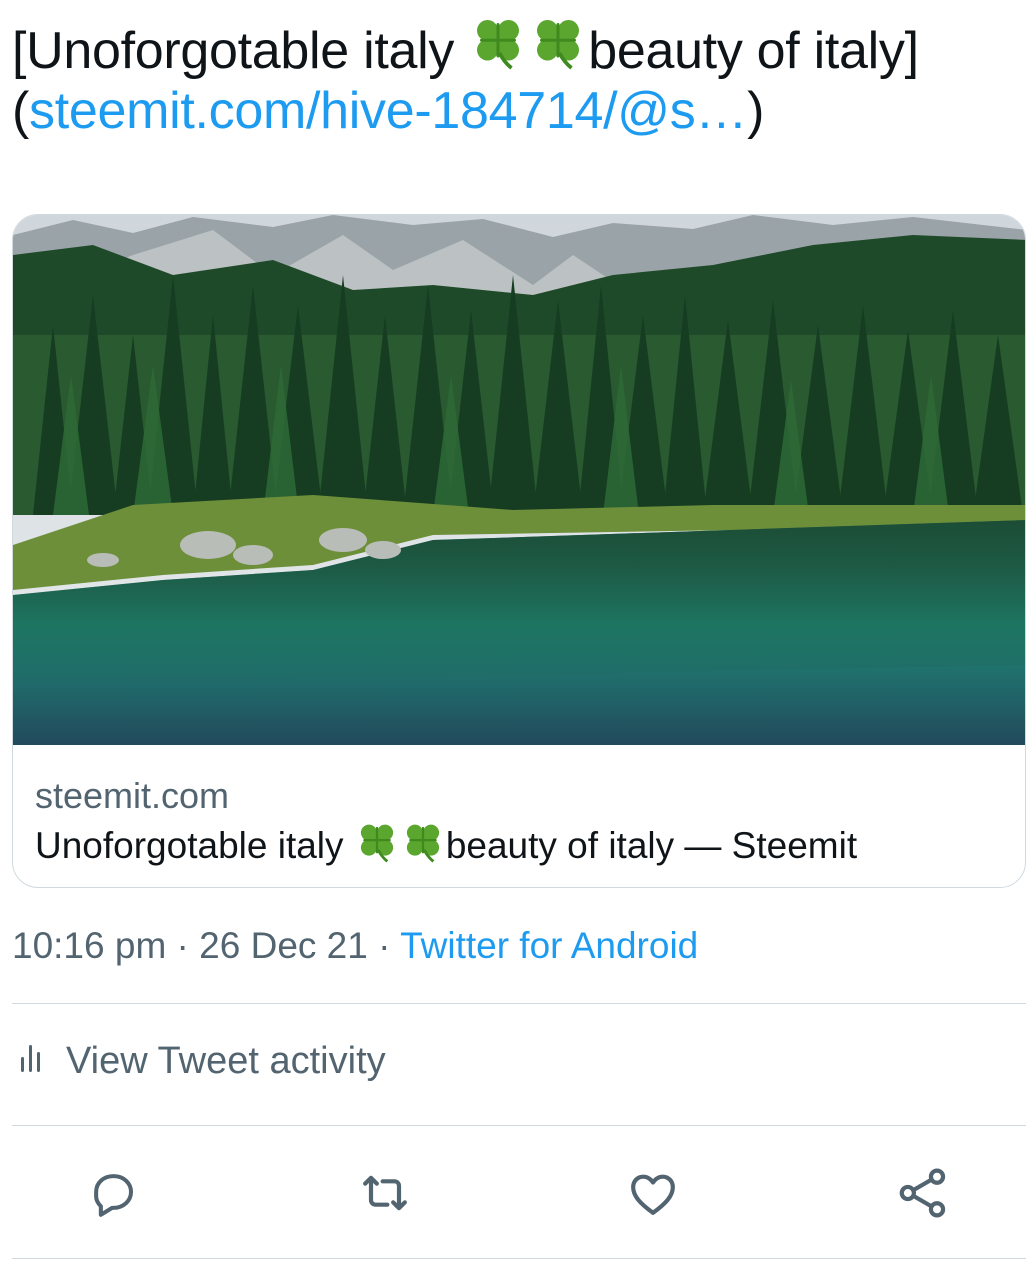 The width and height of the screenshot is (1028, 1281). Describe the element at coordinates (33, 1061) in the screenshot. I see `bar-chart-icon` at that location.